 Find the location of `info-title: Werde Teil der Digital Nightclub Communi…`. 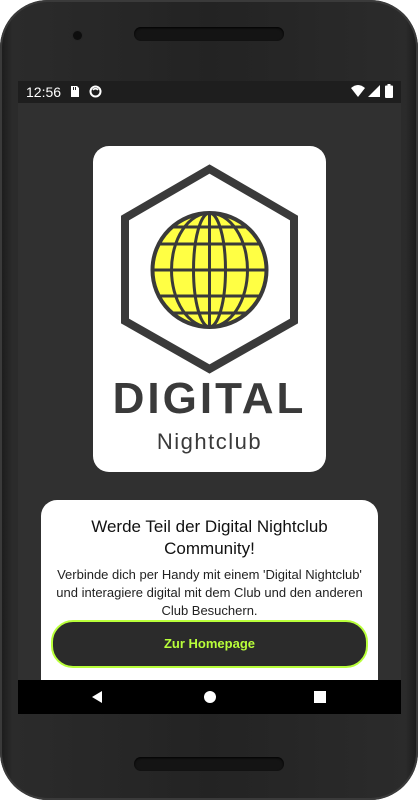

info-title: Werde Teil der Digital Nightclub Communi… is located at coordinates (209, 537).